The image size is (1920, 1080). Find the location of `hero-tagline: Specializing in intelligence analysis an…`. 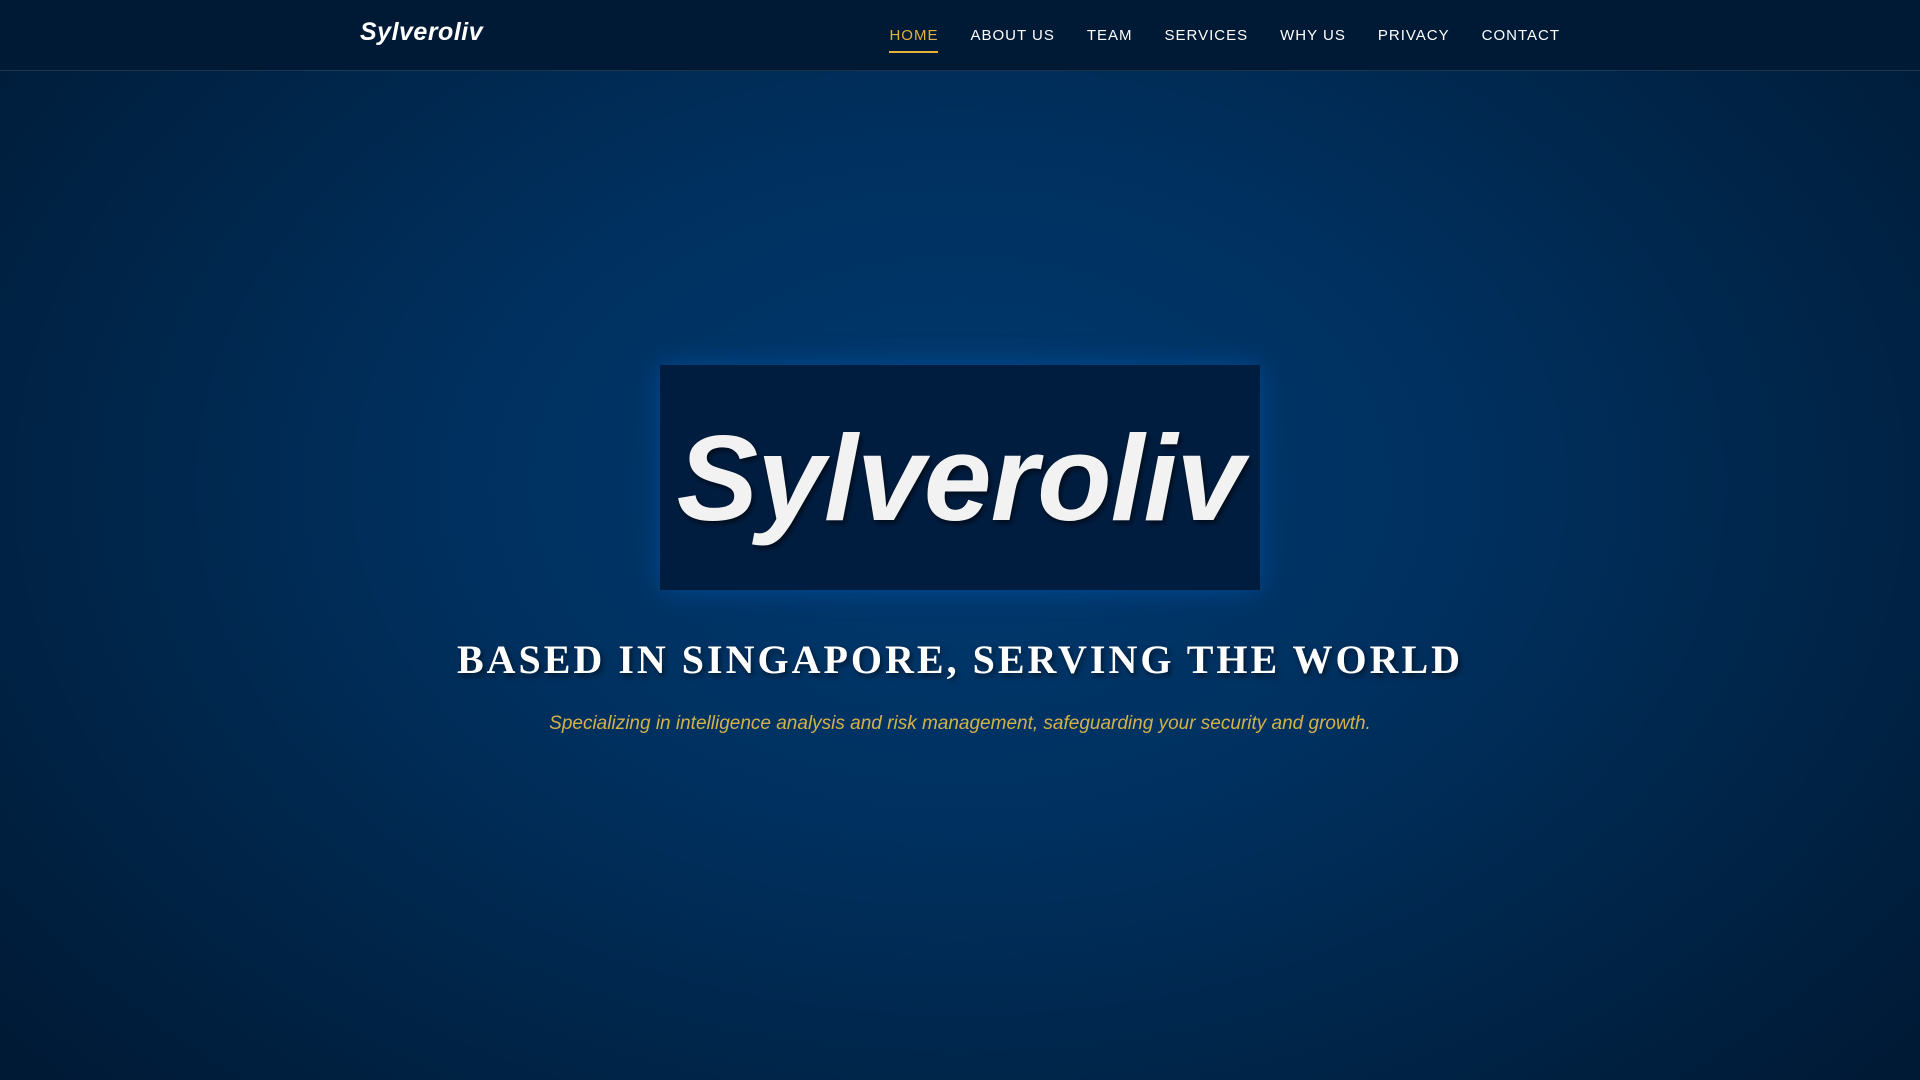

hero-tagline: Specializing in intelligence analysis an… is located at coordinates (960, 723).